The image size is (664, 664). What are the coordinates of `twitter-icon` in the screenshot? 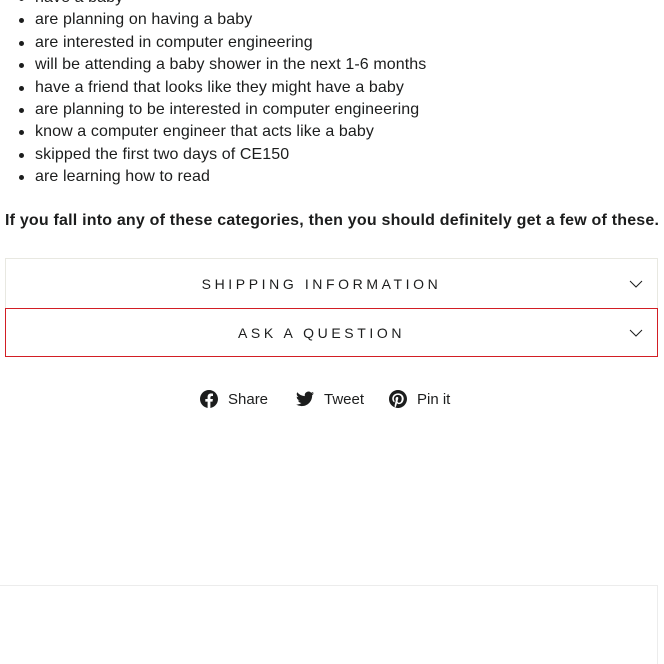 It's located at (305, 399).